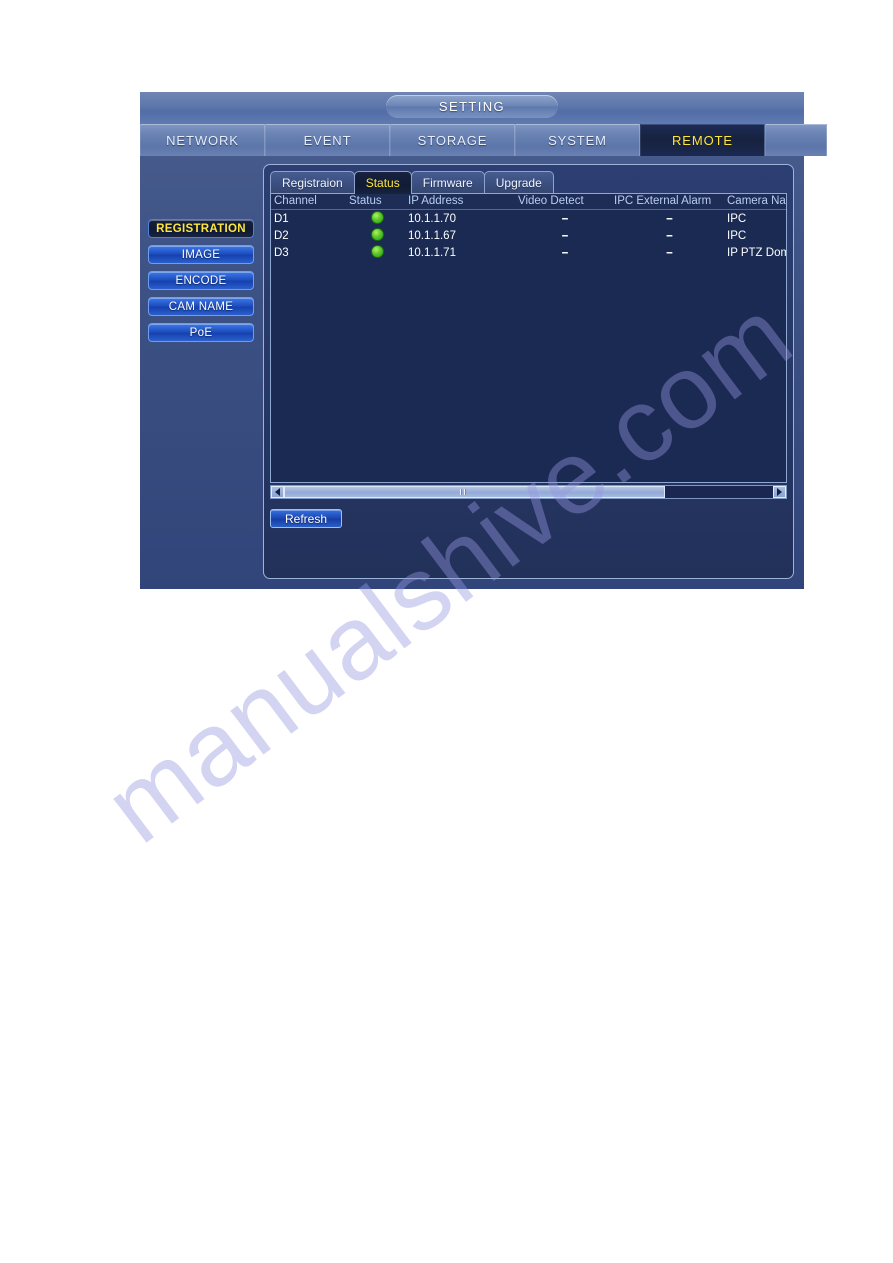 The image size is (893, 1263). Describe the element at coordinates (528, 252) in the screenshot. I see `table-row: D3 10.1.1.71 -- -- IP PTZ Dome` at that location.